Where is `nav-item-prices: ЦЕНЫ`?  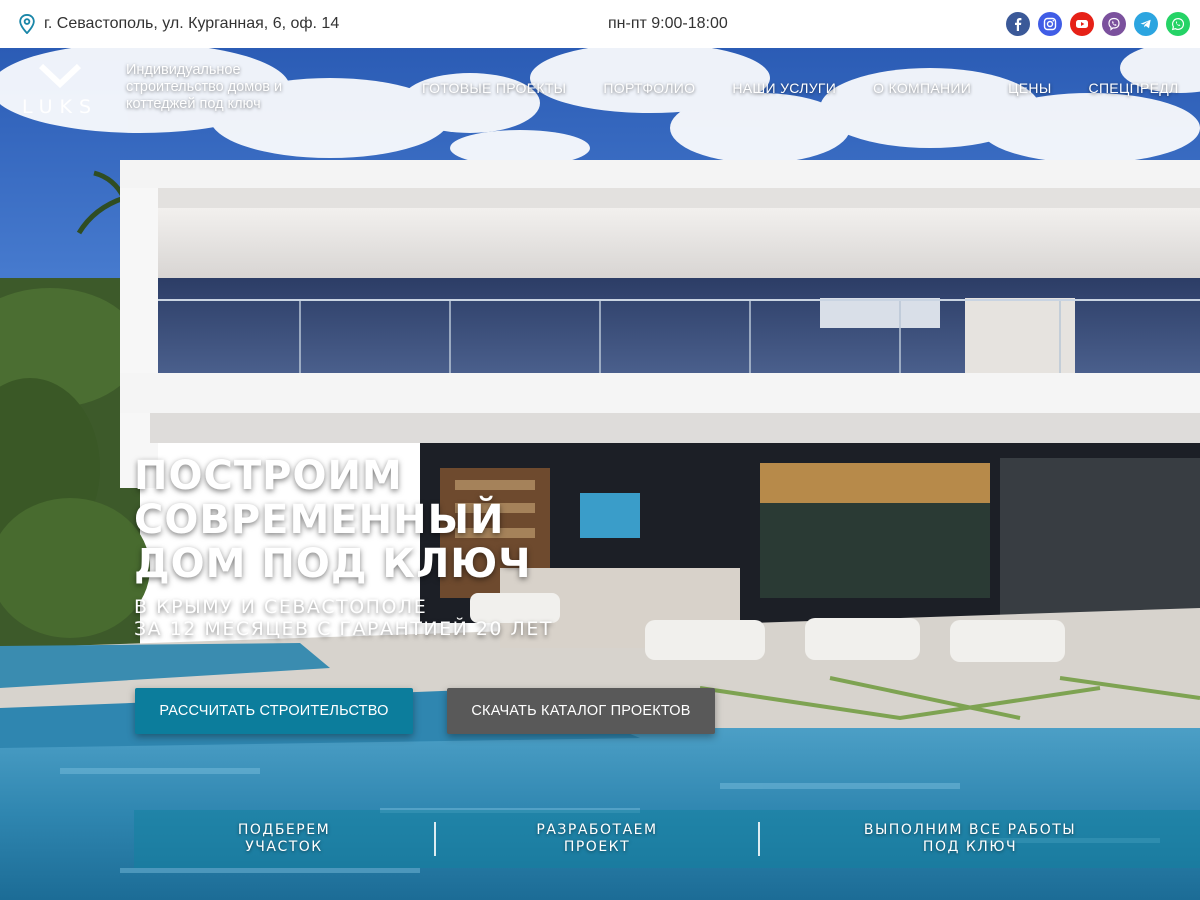
nav-item-prices: ЦЕНЫ is located at coordinates (1029, 88).